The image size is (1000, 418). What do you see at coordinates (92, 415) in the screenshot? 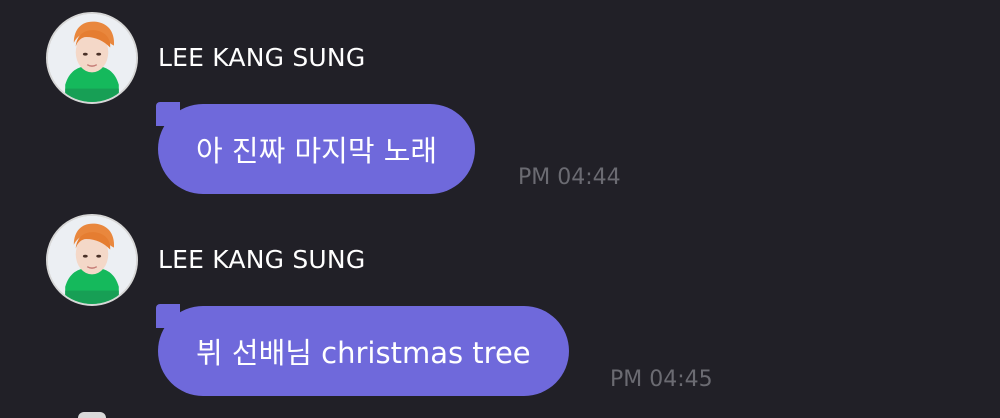
I see `next-avatar-partial` at bounding box center [92, 415].